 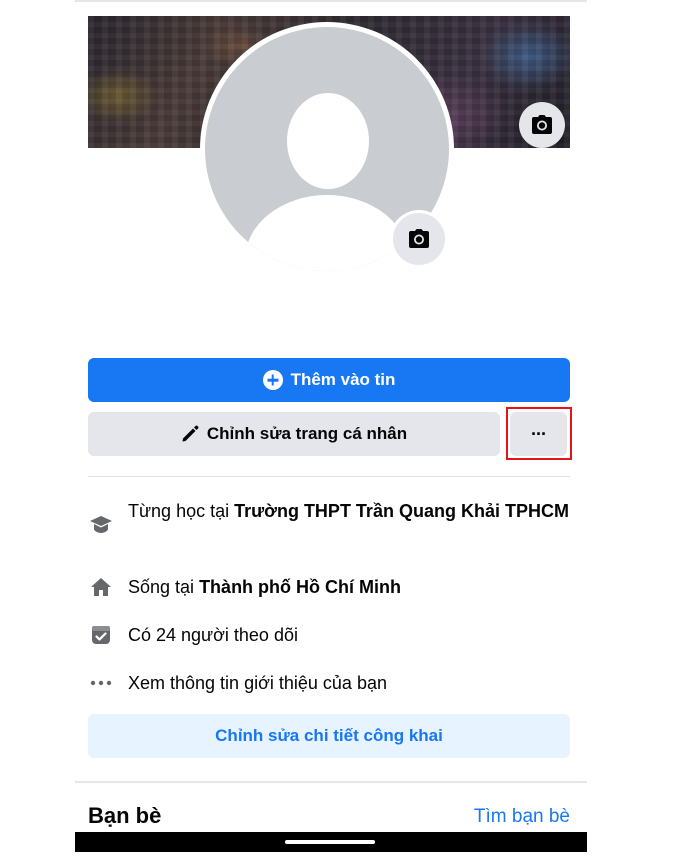 I want to click on home-icon, so click(x=101, y=587).